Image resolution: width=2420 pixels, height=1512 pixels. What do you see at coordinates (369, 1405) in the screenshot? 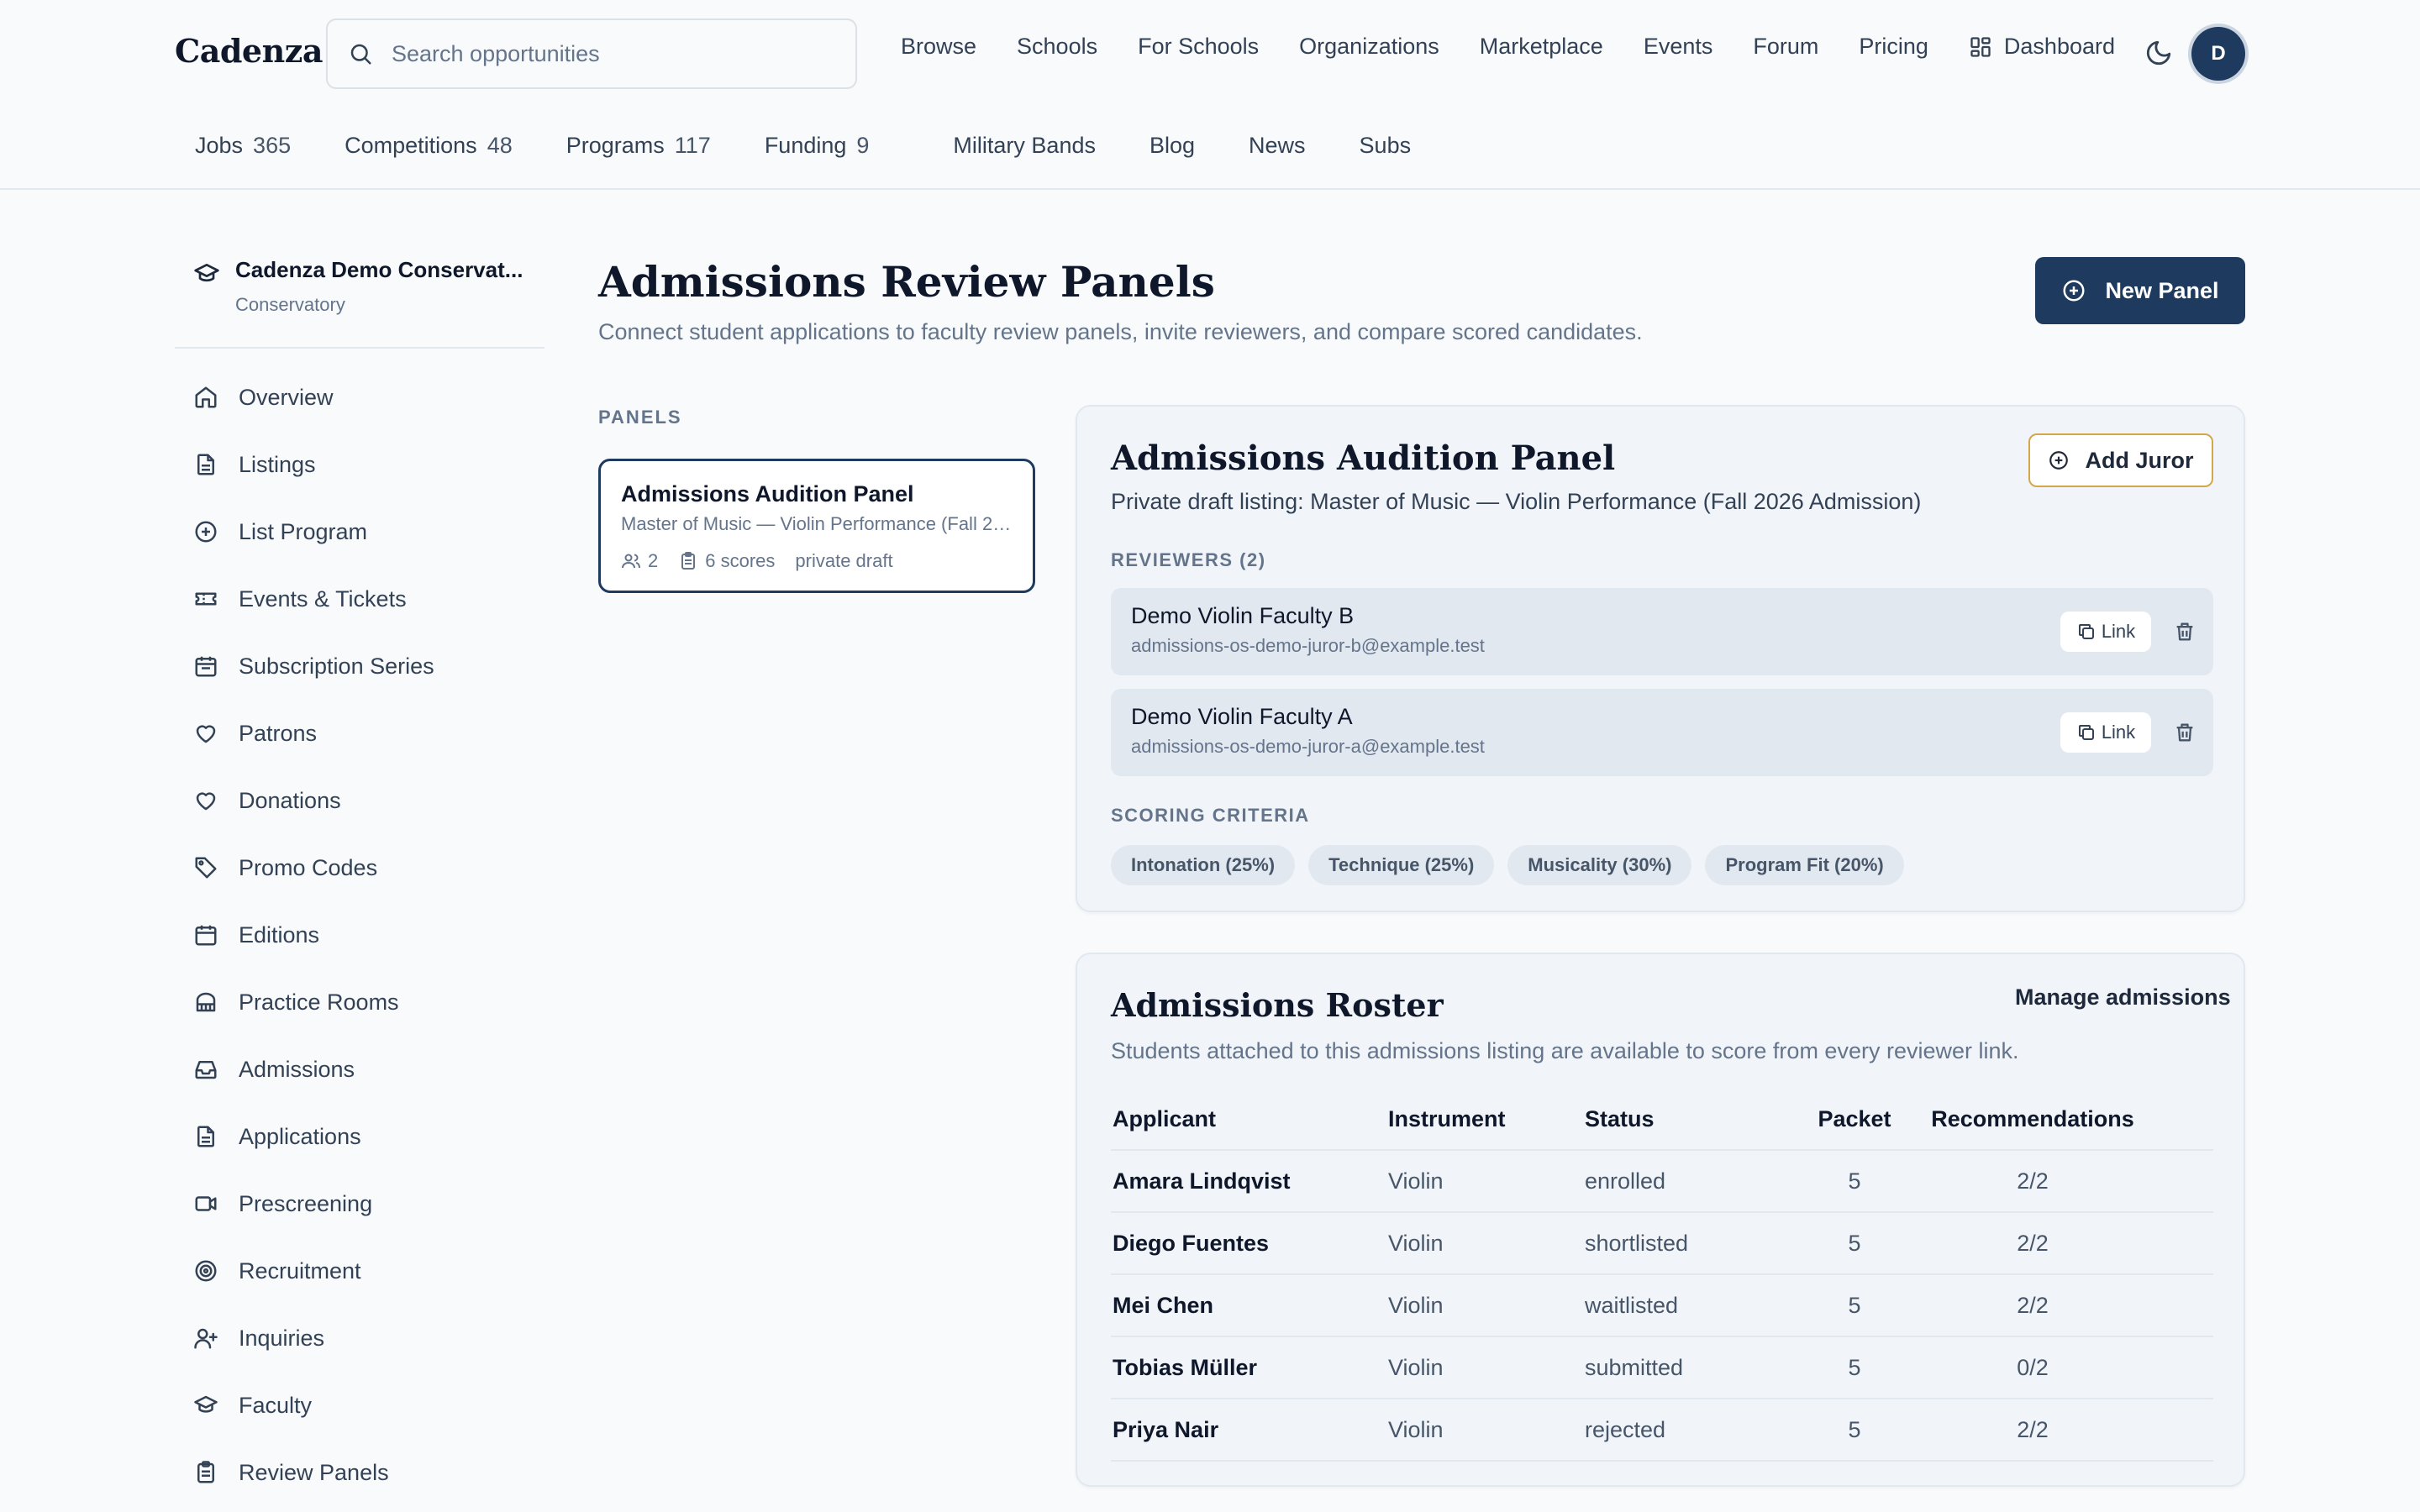
I see `sidebar-item-faculty: Faculty` at bounding box center [369, 1405].